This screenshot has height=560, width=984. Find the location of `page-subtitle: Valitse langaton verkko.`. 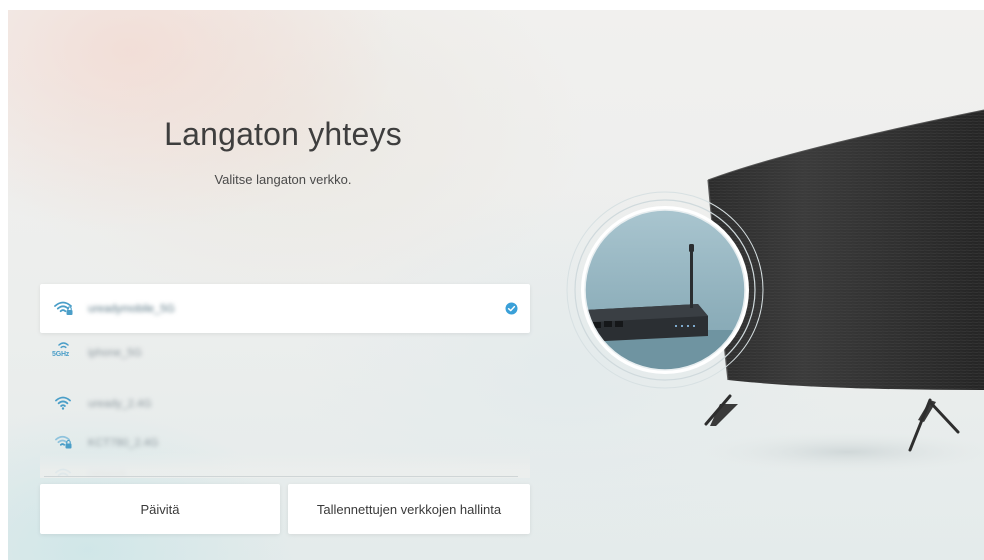

page-subtitle: Valitse langaton verkko. is located at coordinates (283, 179).